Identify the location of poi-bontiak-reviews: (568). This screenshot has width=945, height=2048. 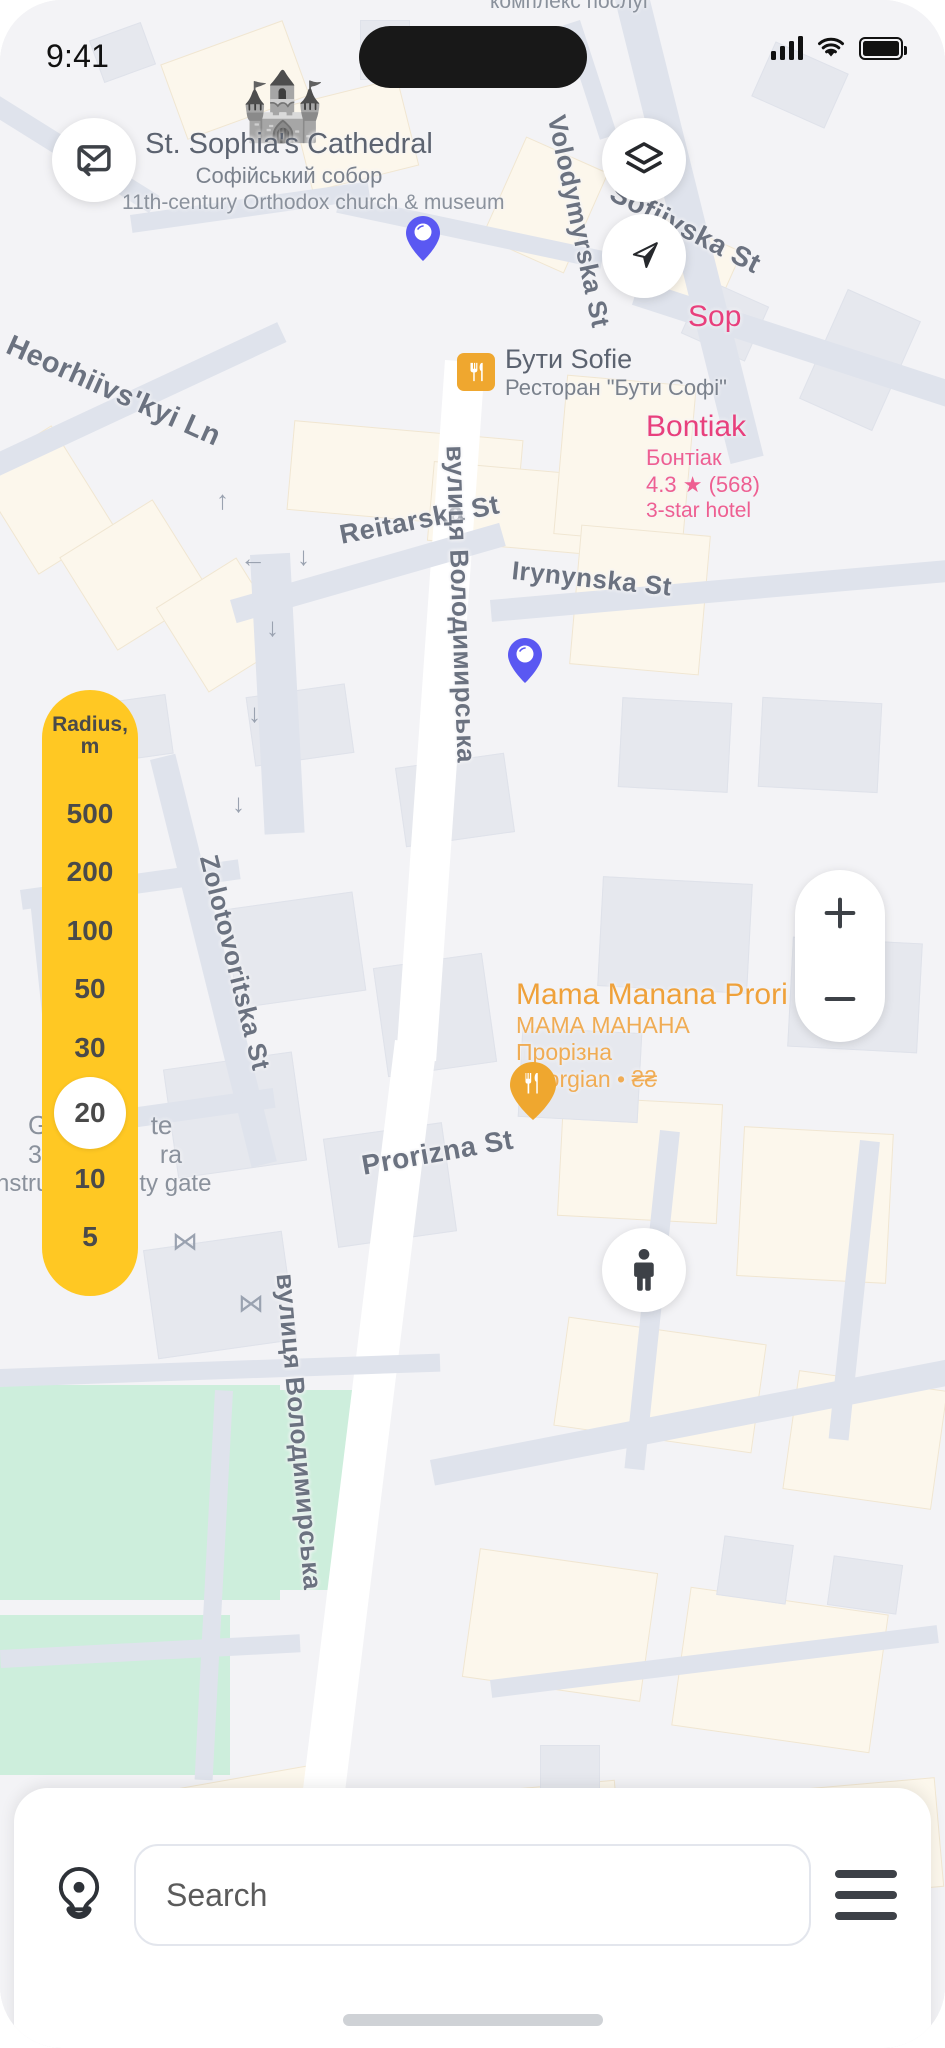
(734, 484).